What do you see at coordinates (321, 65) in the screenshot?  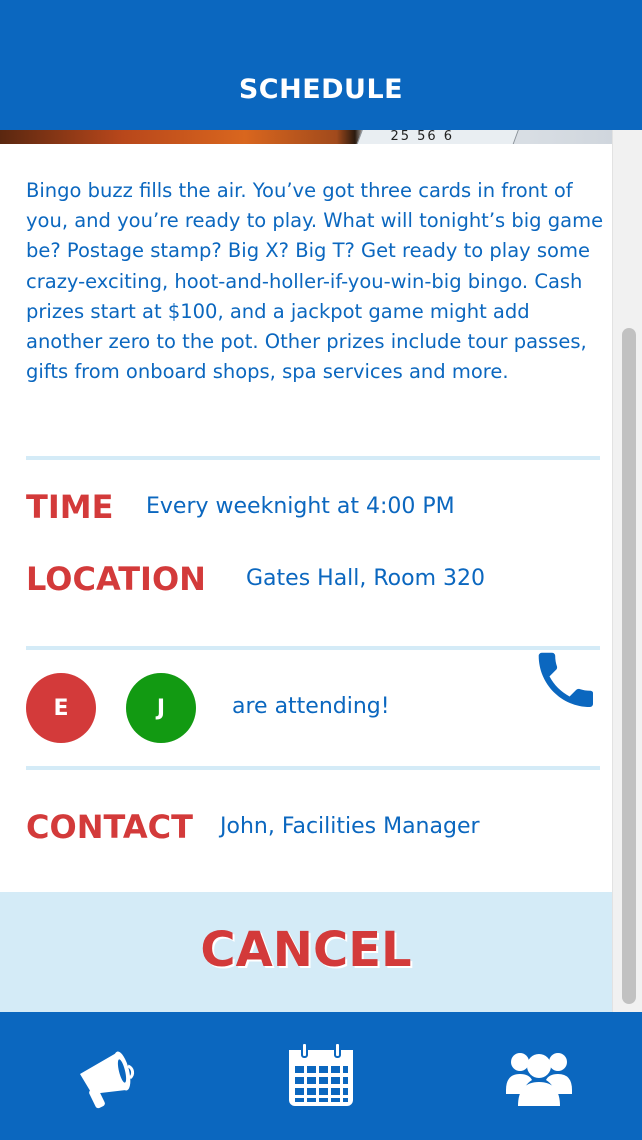 I see `app-header: SCHEDULE` at bounding box center [321, 65].